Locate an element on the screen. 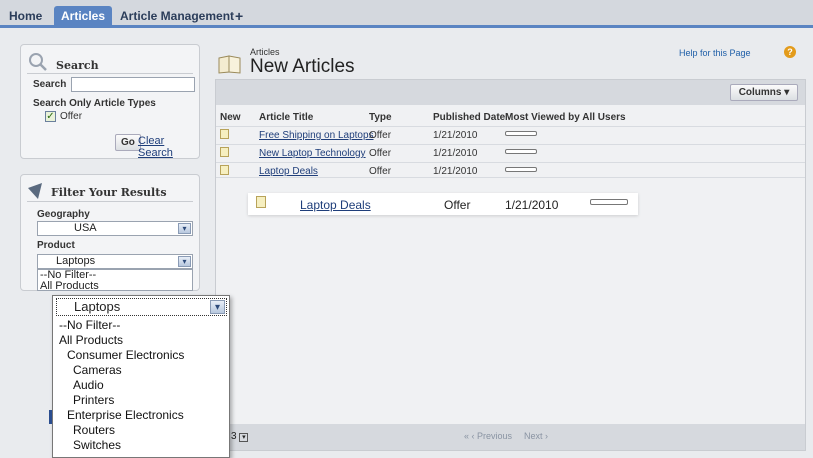  columns-button-label: Columns is located at coordinates (760, 92).